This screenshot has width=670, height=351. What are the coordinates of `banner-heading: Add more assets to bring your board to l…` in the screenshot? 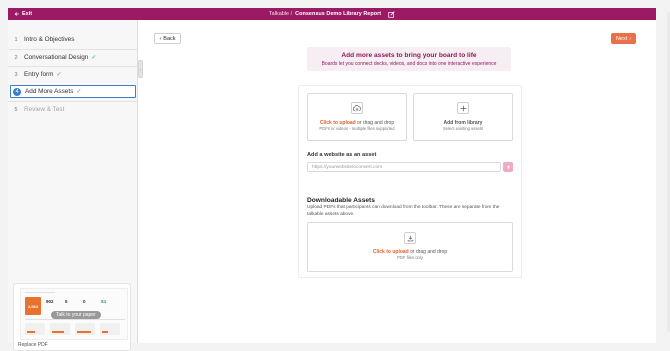 It's located at (409, 55).